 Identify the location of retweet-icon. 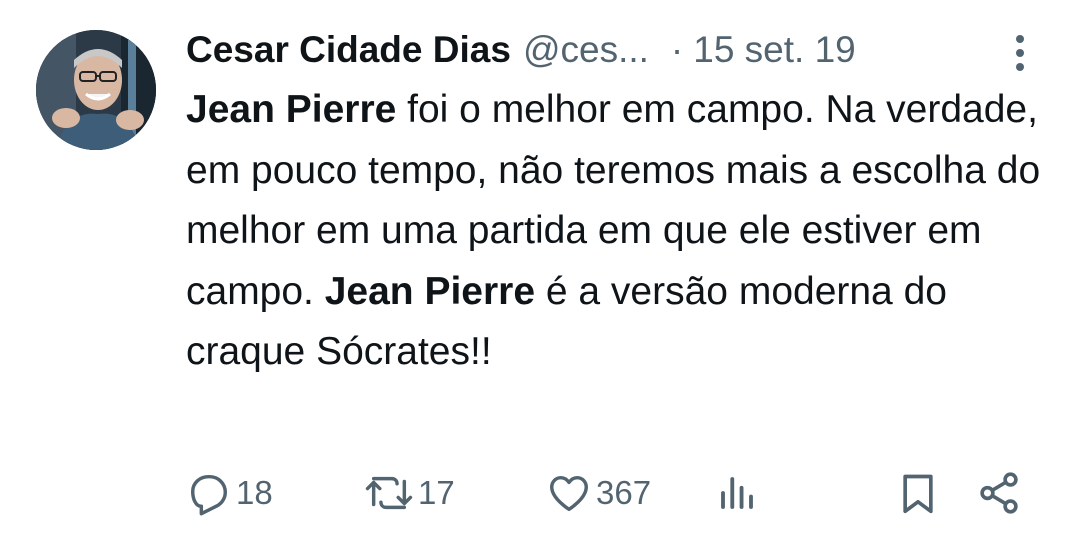
(389, 493).